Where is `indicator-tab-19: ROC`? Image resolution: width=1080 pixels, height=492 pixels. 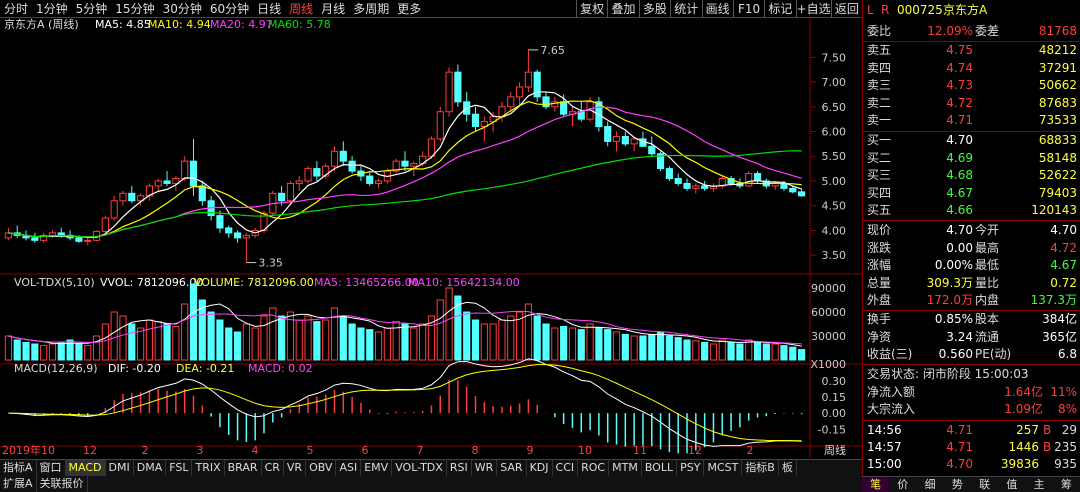
indicator-tab-19: ROC is located at coordinates (594, 468).